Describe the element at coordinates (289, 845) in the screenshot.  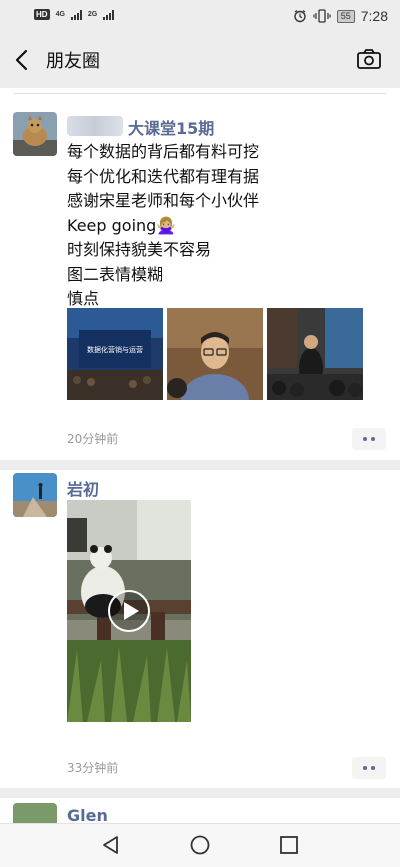
I see `square-recent-icon` at that location.